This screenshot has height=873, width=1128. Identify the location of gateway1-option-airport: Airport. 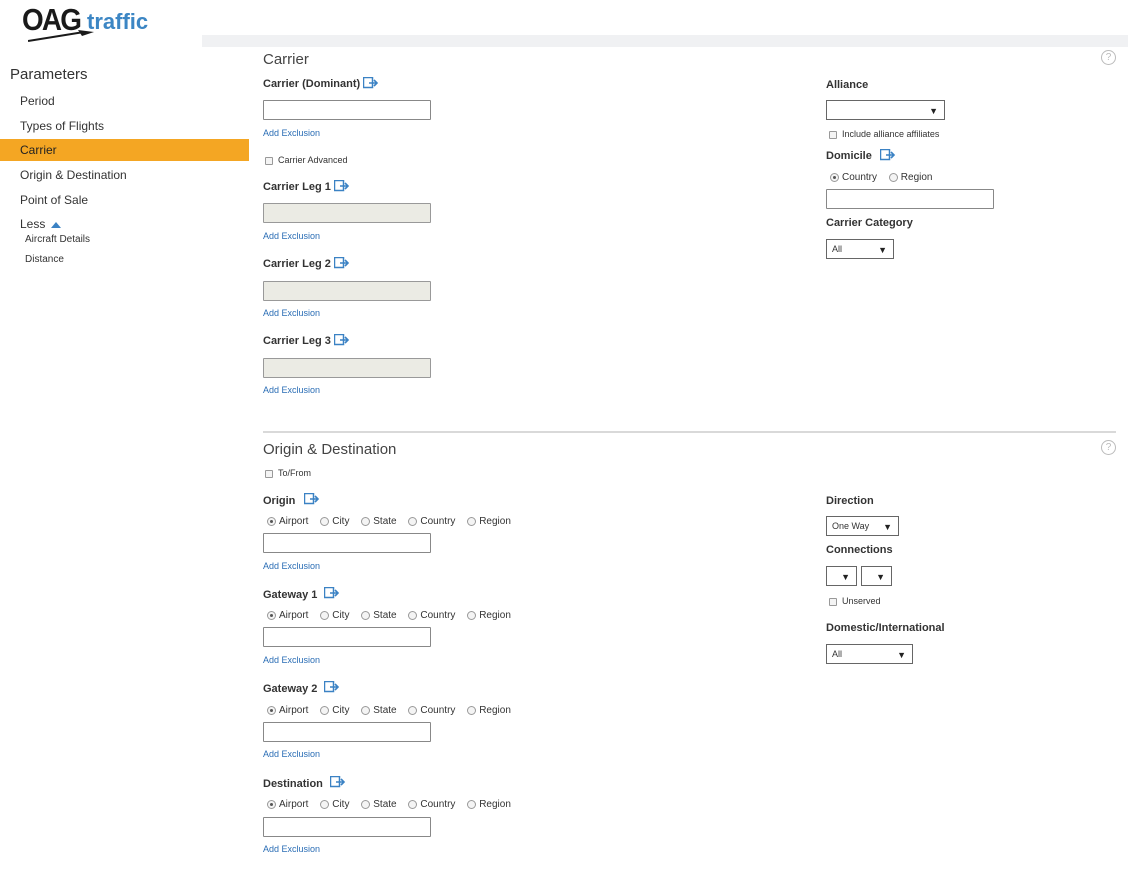
(287, 615).